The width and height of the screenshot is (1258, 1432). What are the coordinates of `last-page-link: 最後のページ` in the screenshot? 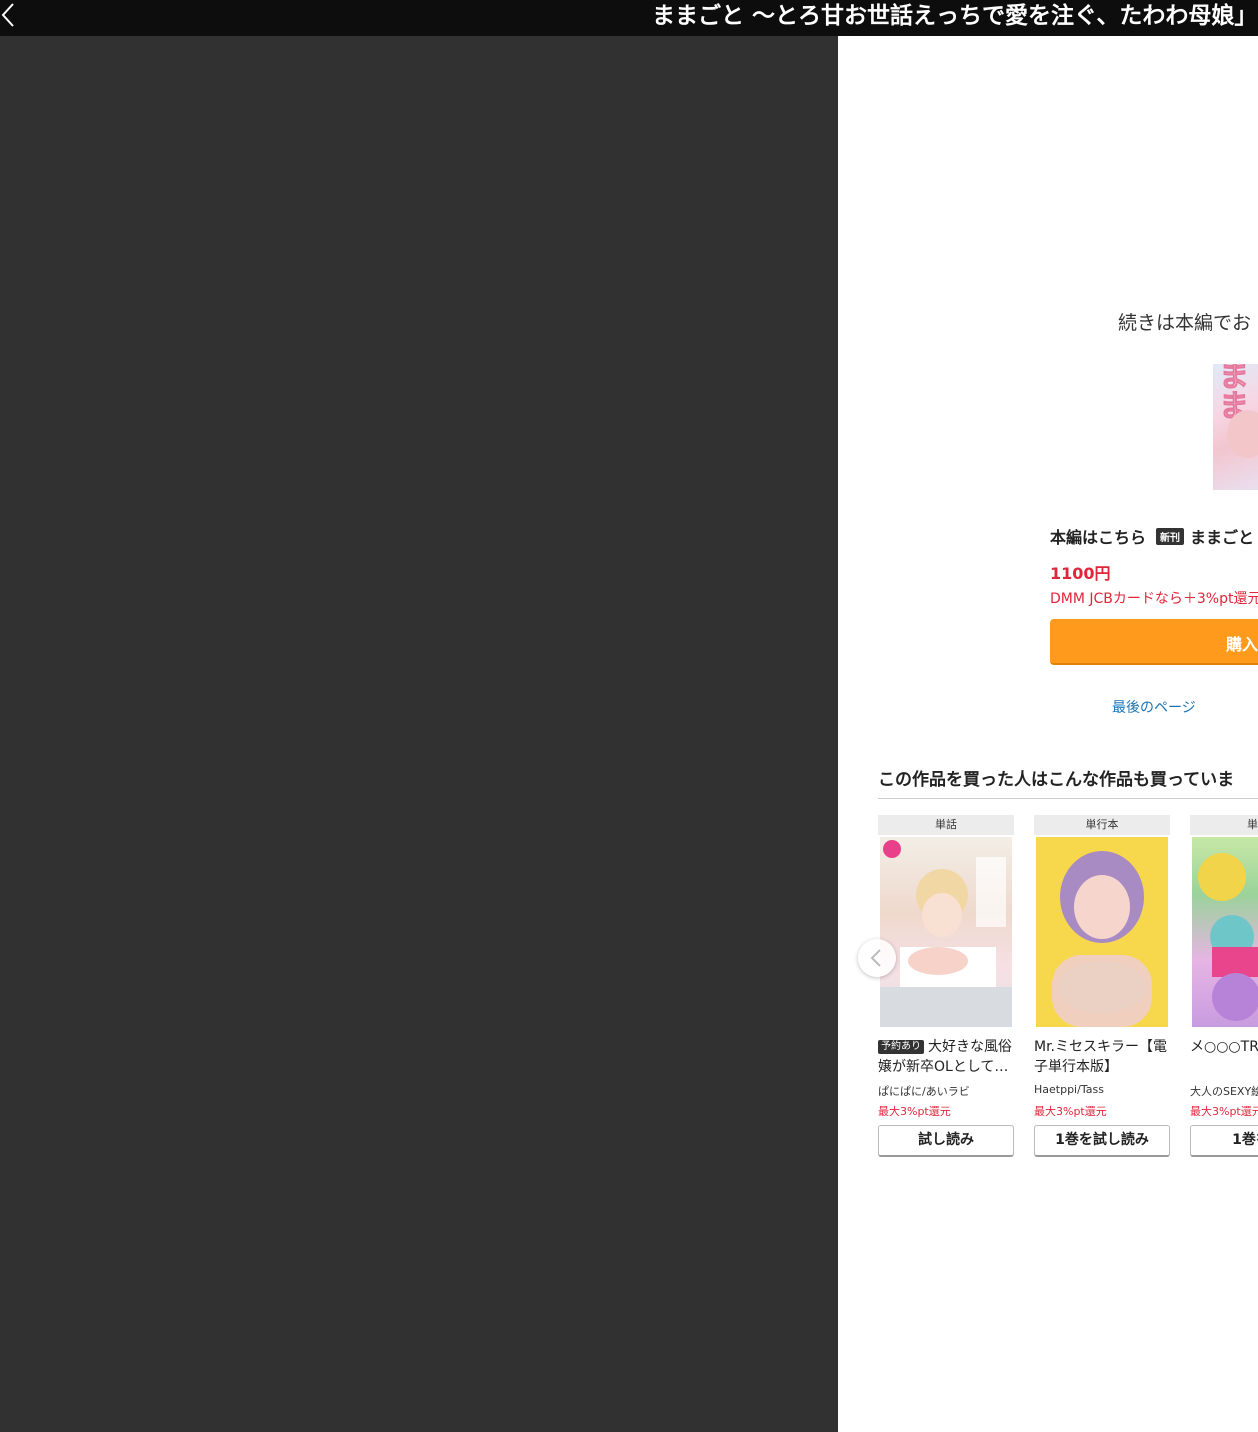 It's located at (1154, 707).